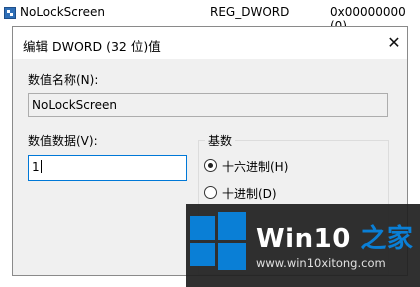 The image size is (420, 287). Describe the element at coordinates (92, 46) in the screenshot. I see `dialog-title: 编辑 DWORD (32 位)值` at that location.